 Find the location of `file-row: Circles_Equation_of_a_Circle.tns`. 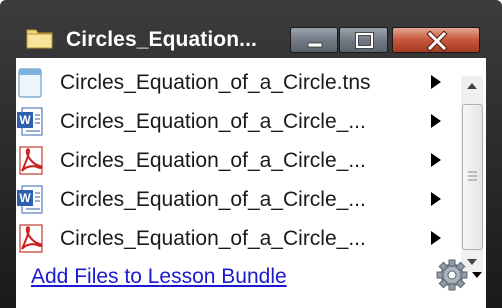

file-row: Circles_Equation_of_a_Circle.tns is located at coordinates (236, 85).